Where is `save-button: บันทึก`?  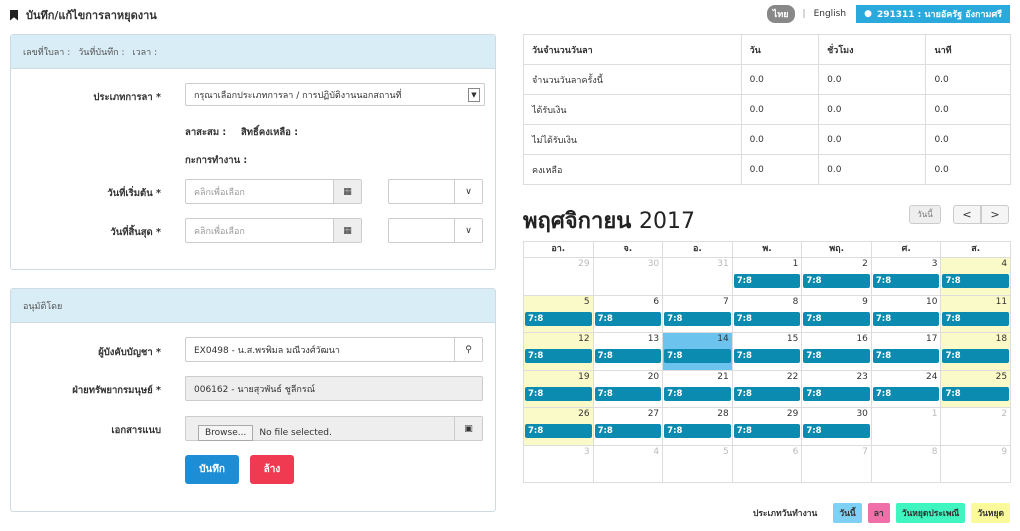 save-button: บันทึก is located at coordinates (212, 469).